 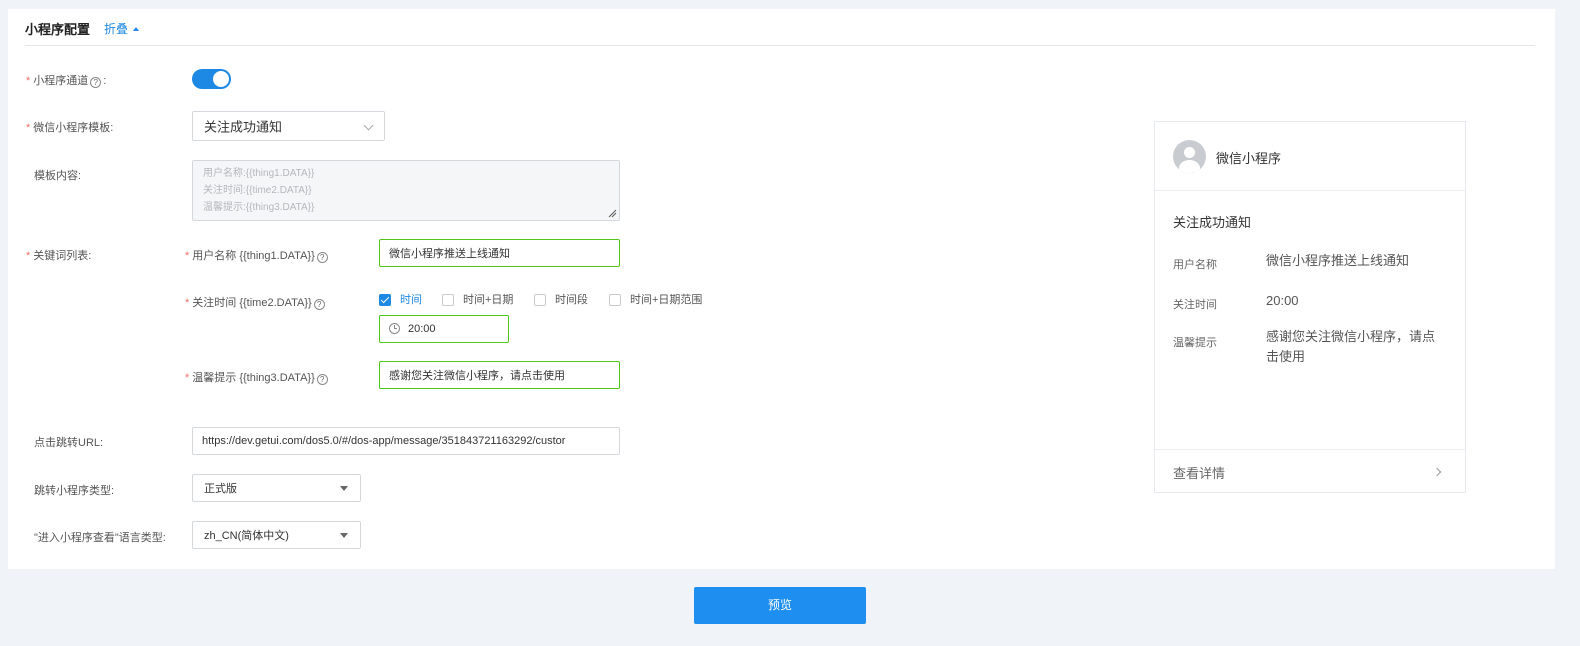 I want to click on view-details-link: 查看详情, so click(x=1310, y=470).